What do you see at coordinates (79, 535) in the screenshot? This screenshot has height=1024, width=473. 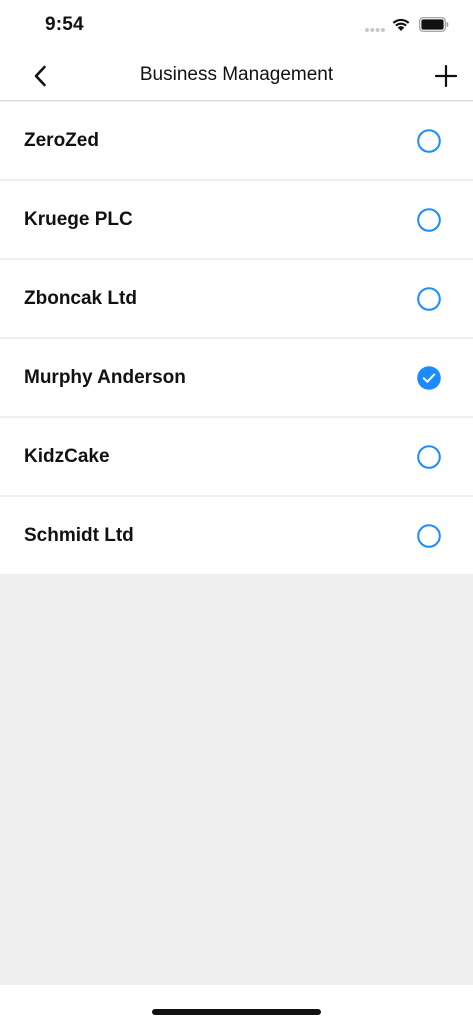 I see `business-name: Schmidt Ltd` at bounding box center [79, 535].